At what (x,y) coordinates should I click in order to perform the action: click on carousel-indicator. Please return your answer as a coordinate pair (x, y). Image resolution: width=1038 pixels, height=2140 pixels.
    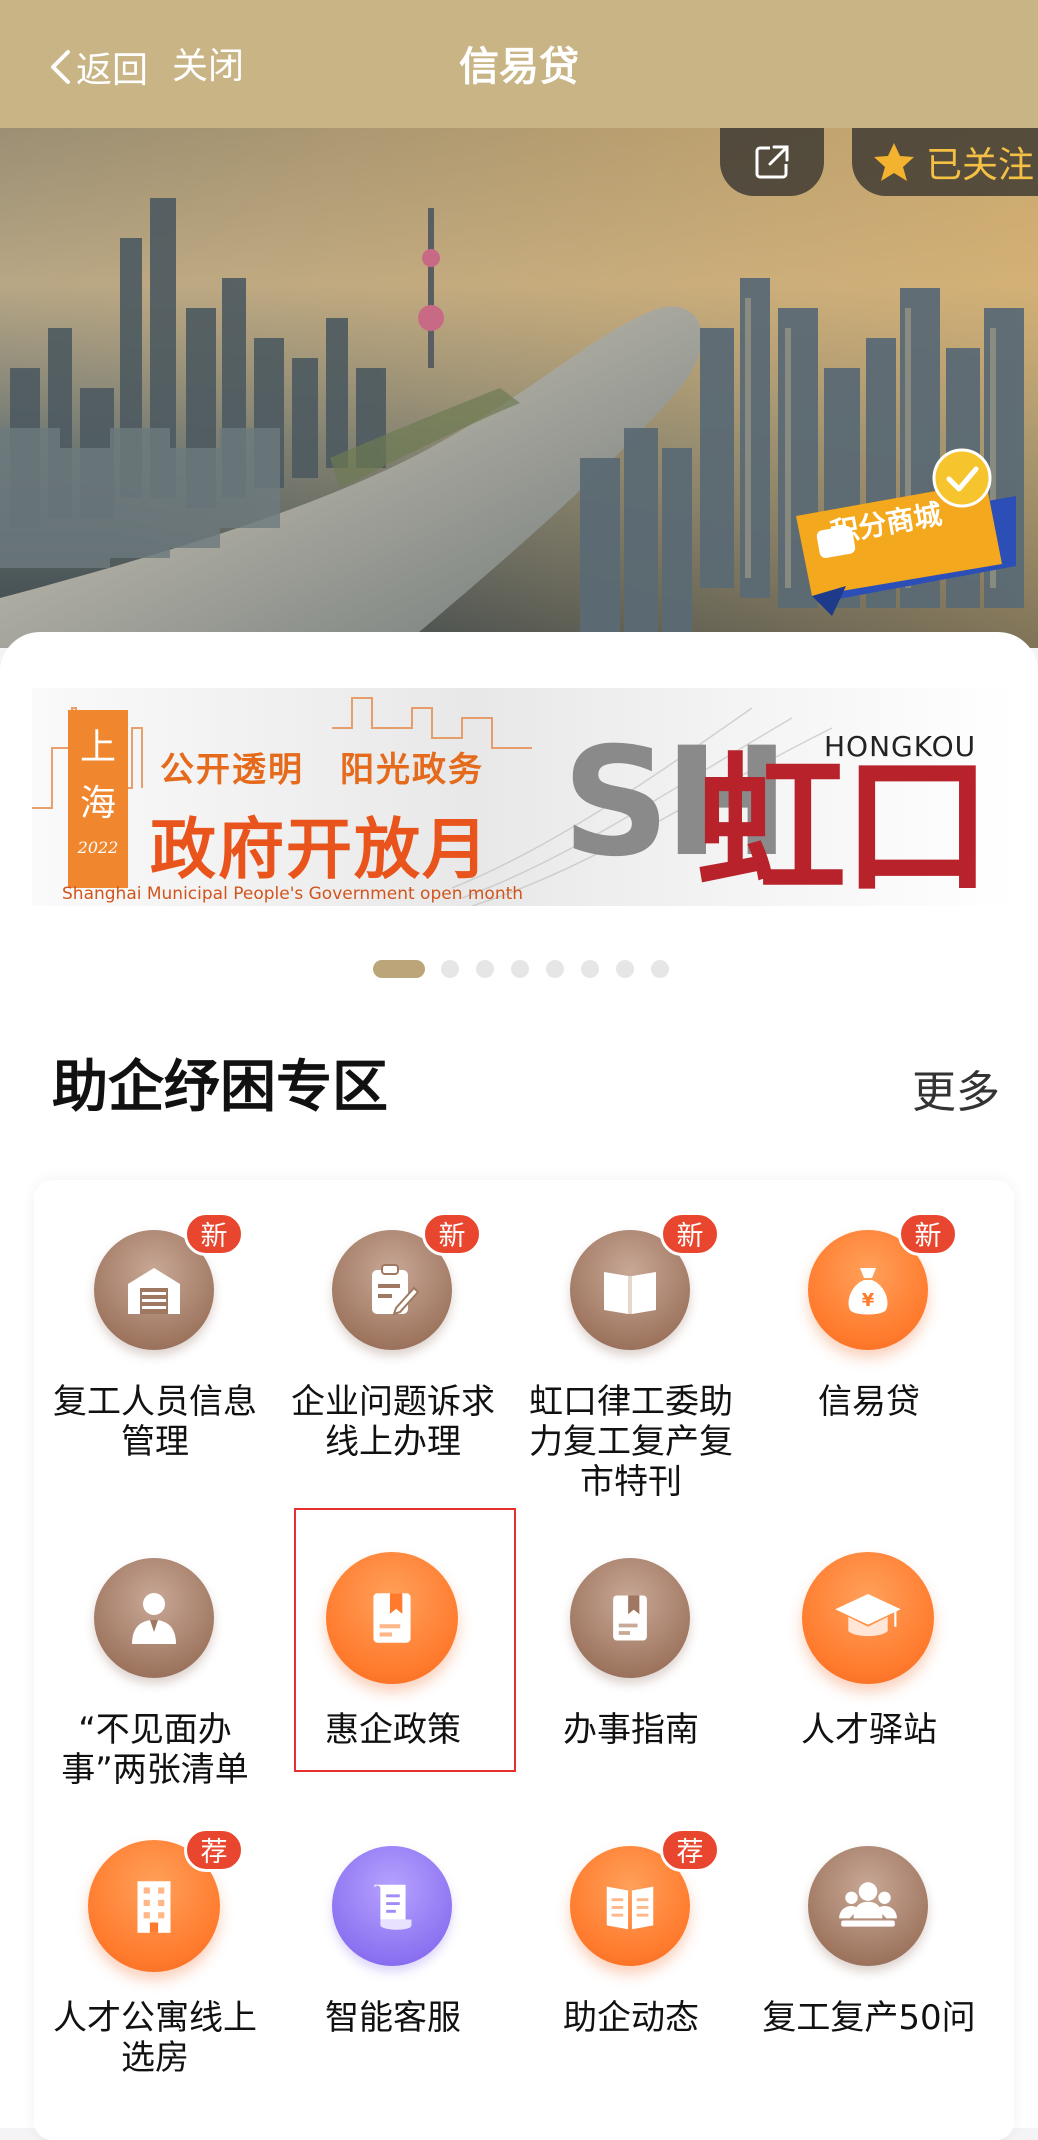
    Looking at the image, I should click on (519, 969).